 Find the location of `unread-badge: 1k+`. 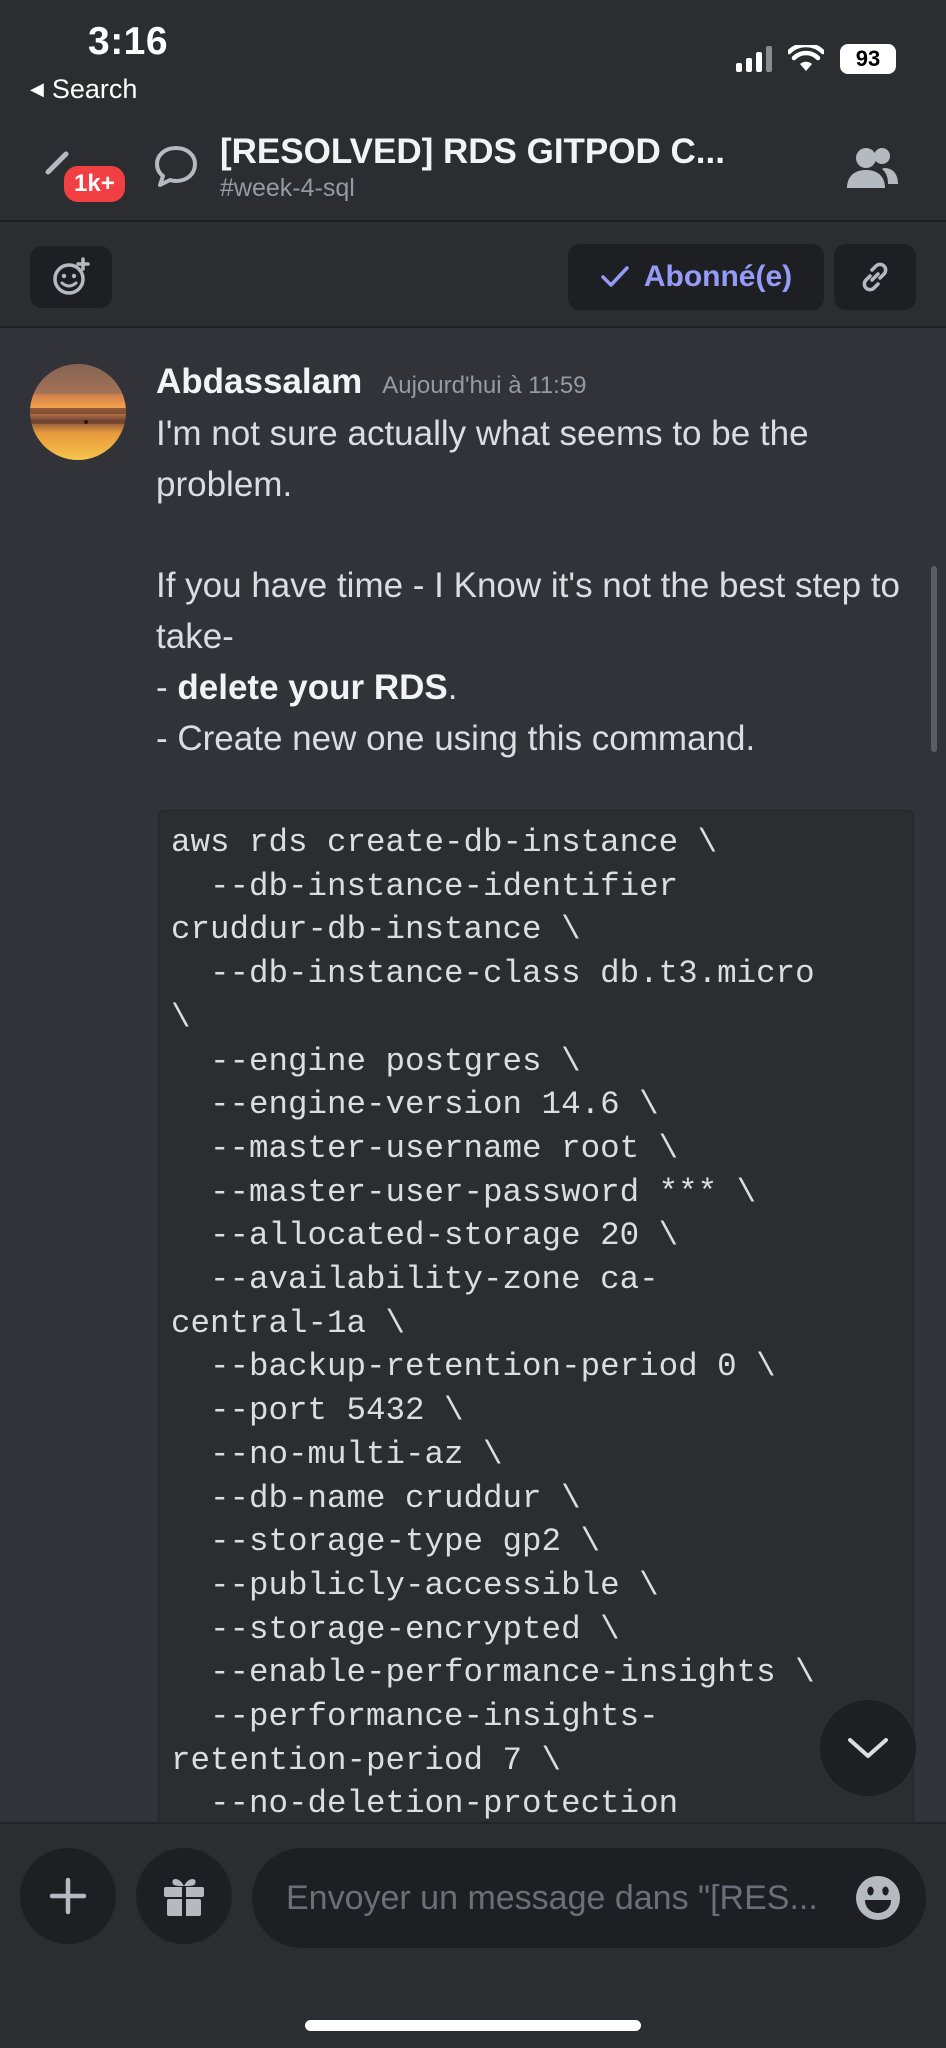

unread-badge: 1k+ is located at coordinates (94, 184).